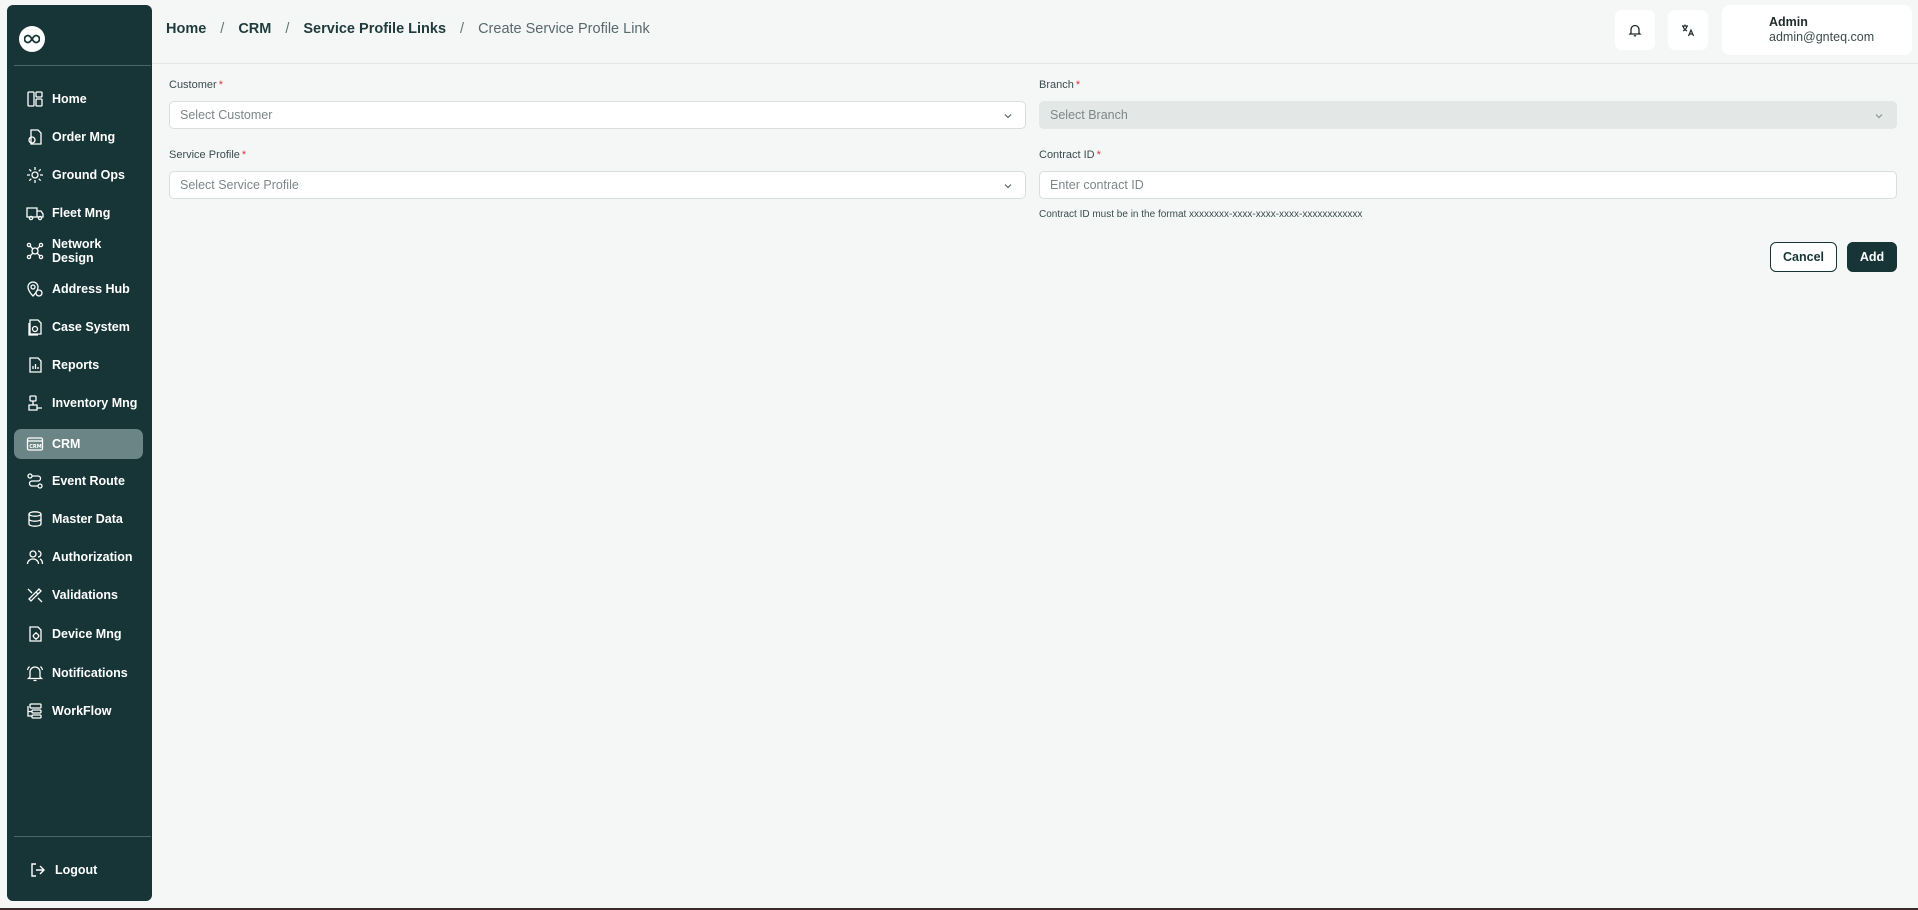 The height and width of the screenshot is (910, 1918). What do you see at coordinates (35, 137) in the screenshot?
I see `order-icon` at bounding box center [35, 137].